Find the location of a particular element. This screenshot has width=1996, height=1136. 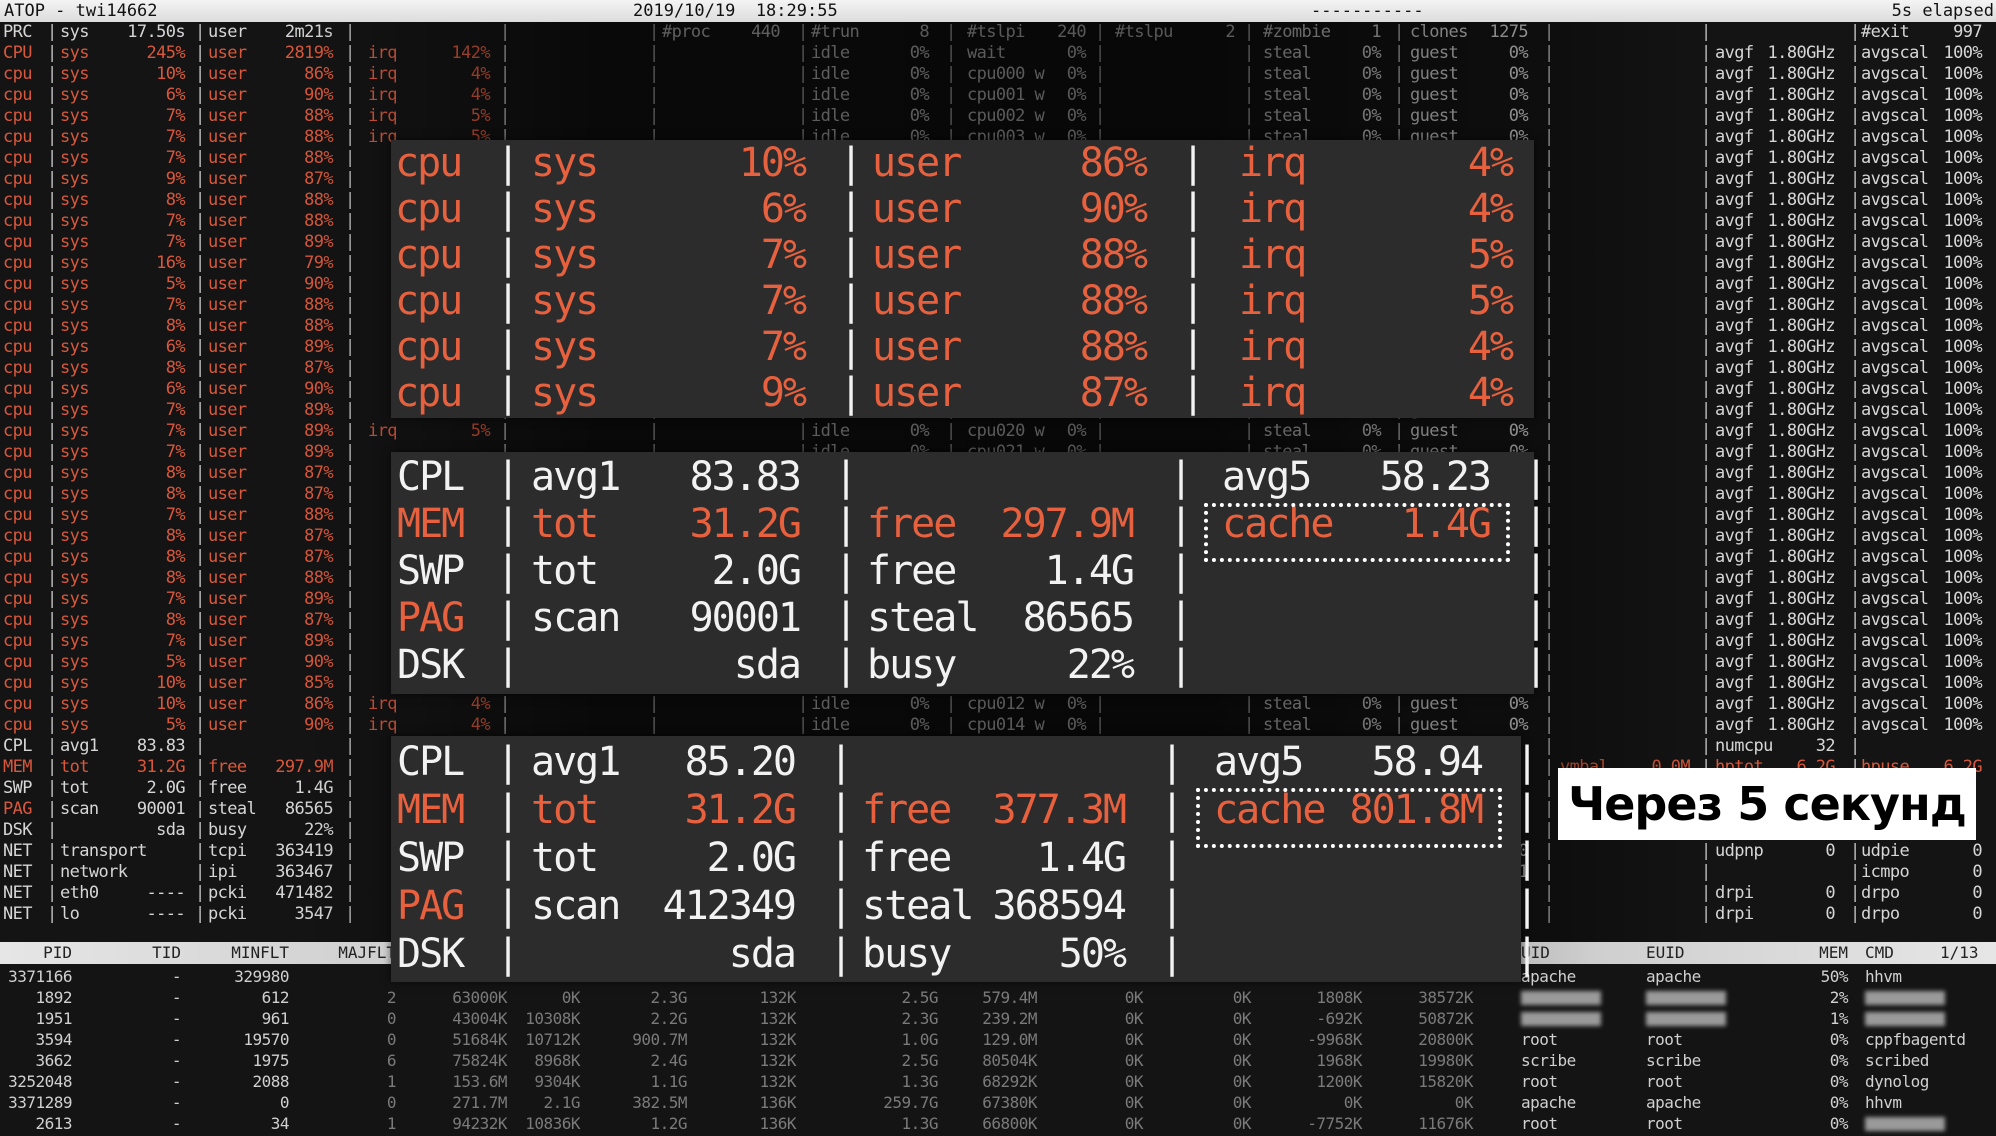

field-value: 4% is located at coordinates (480, 74).